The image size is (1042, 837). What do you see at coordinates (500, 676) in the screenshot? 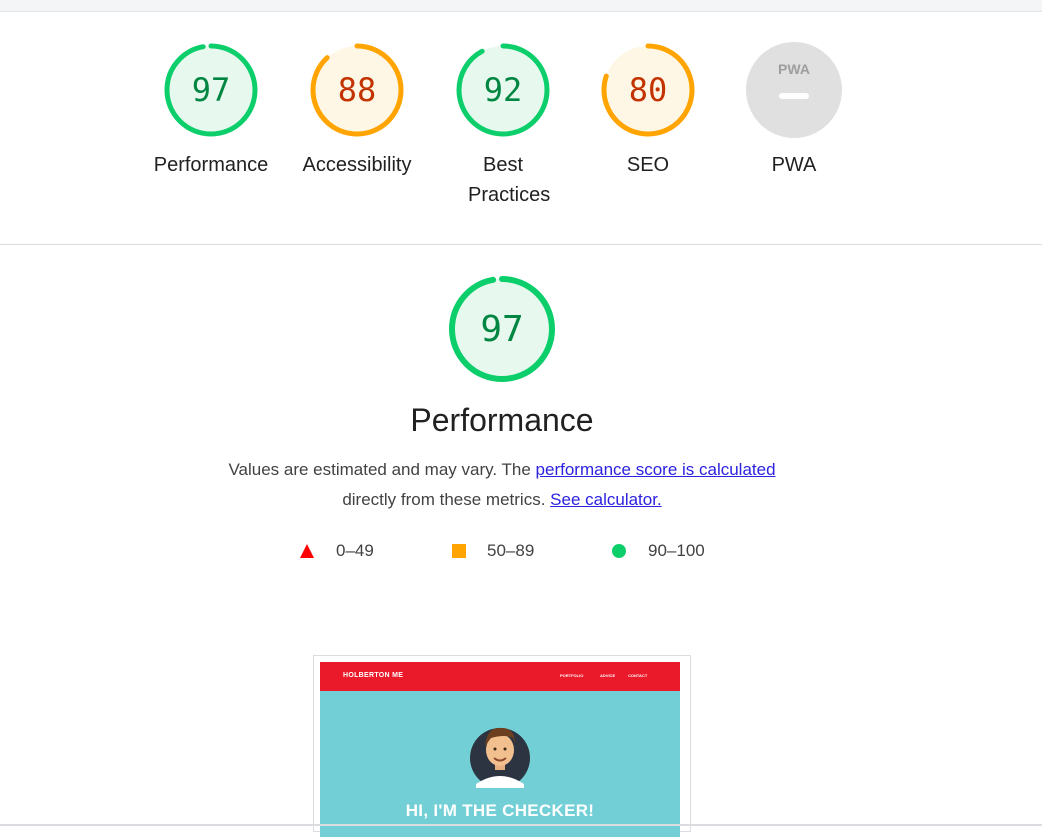
I see `screenshot-navbar: HOLBERTON ME PORTFOLIO ADVICE CONTACT` at bounding box center [500, 676].